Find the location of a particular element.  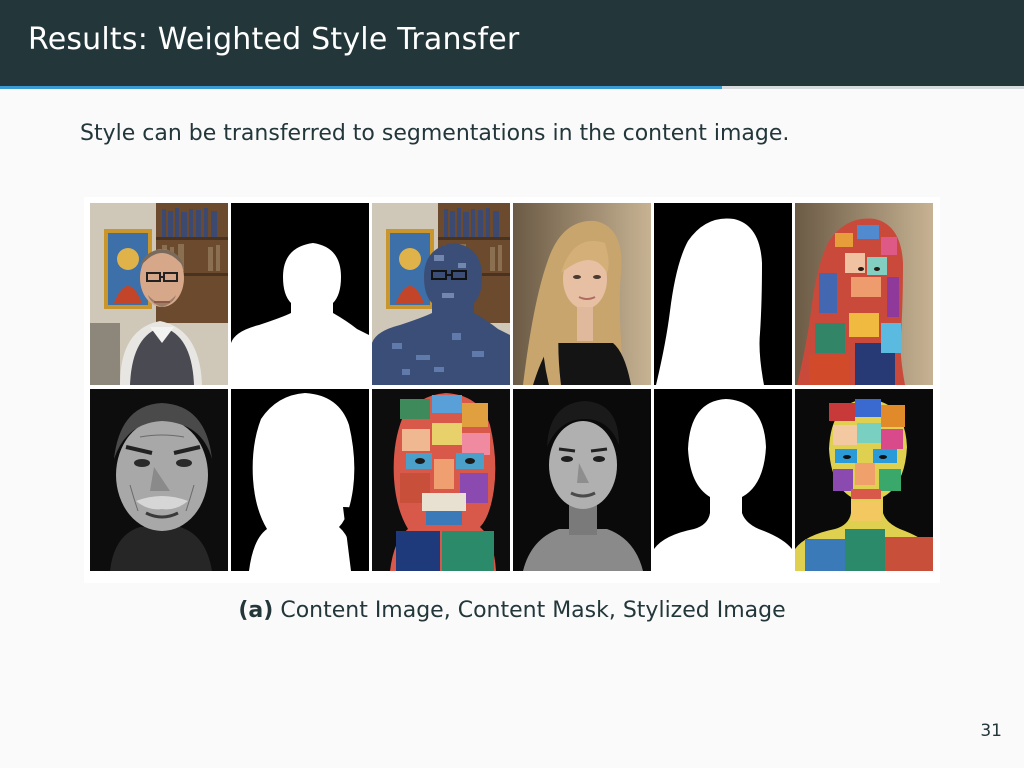

content-image-man-glasses is located at coordinates (159, 294).